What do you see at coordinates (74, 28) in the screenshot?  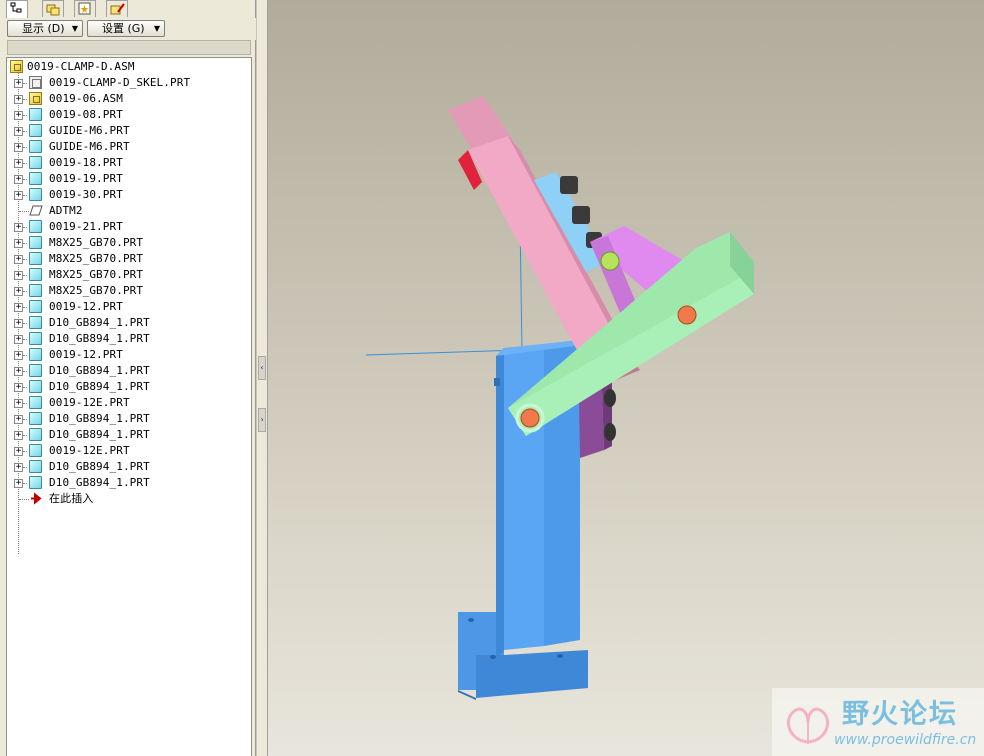 I see `chevron-down-icon: ▼` at bounding box center [74, 28].